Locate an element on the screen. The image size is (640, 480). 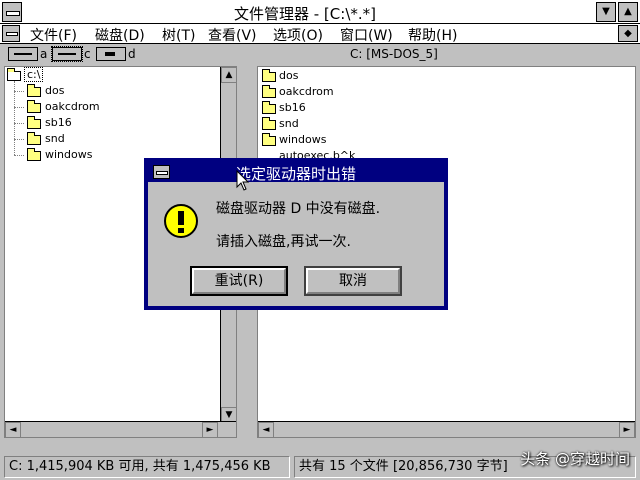
maximize-button: ▲ is located at coordinates (628, 12).